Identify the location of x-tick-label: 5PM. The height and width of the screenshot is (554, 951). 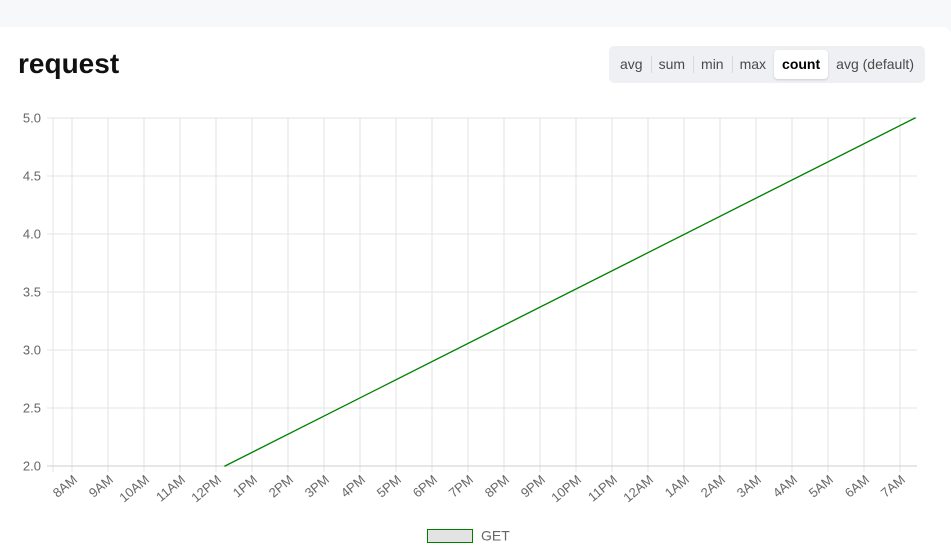
(389, 486).